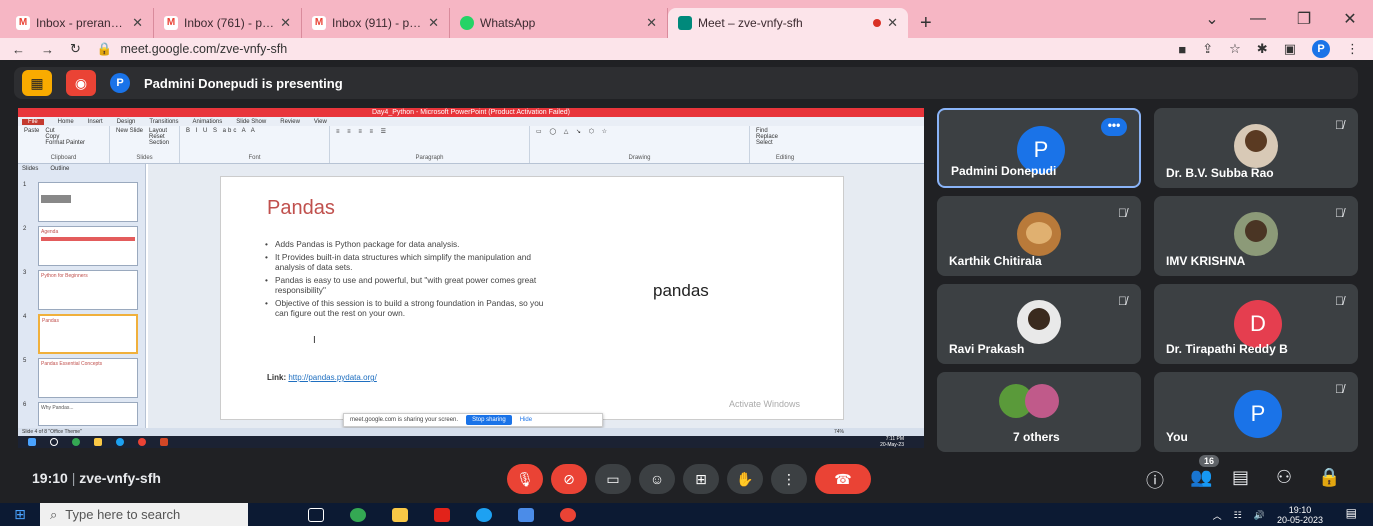 The image size is (1373, 526). Describe the element at coordinates (1256, 324) in the screenshot. I see `participant-tile-tirapathi: D 🎙̸ Dr. Tirapathi Reddy B` at that location.